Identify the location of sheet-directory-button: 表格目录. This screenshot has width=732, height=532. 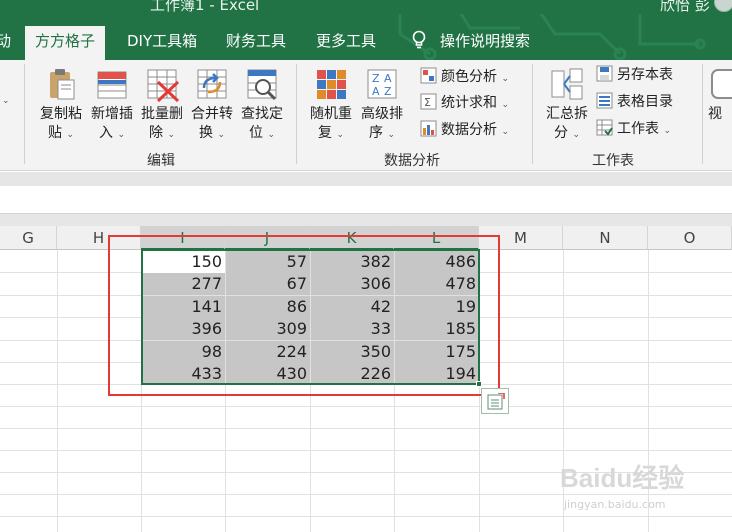
(634, 102).